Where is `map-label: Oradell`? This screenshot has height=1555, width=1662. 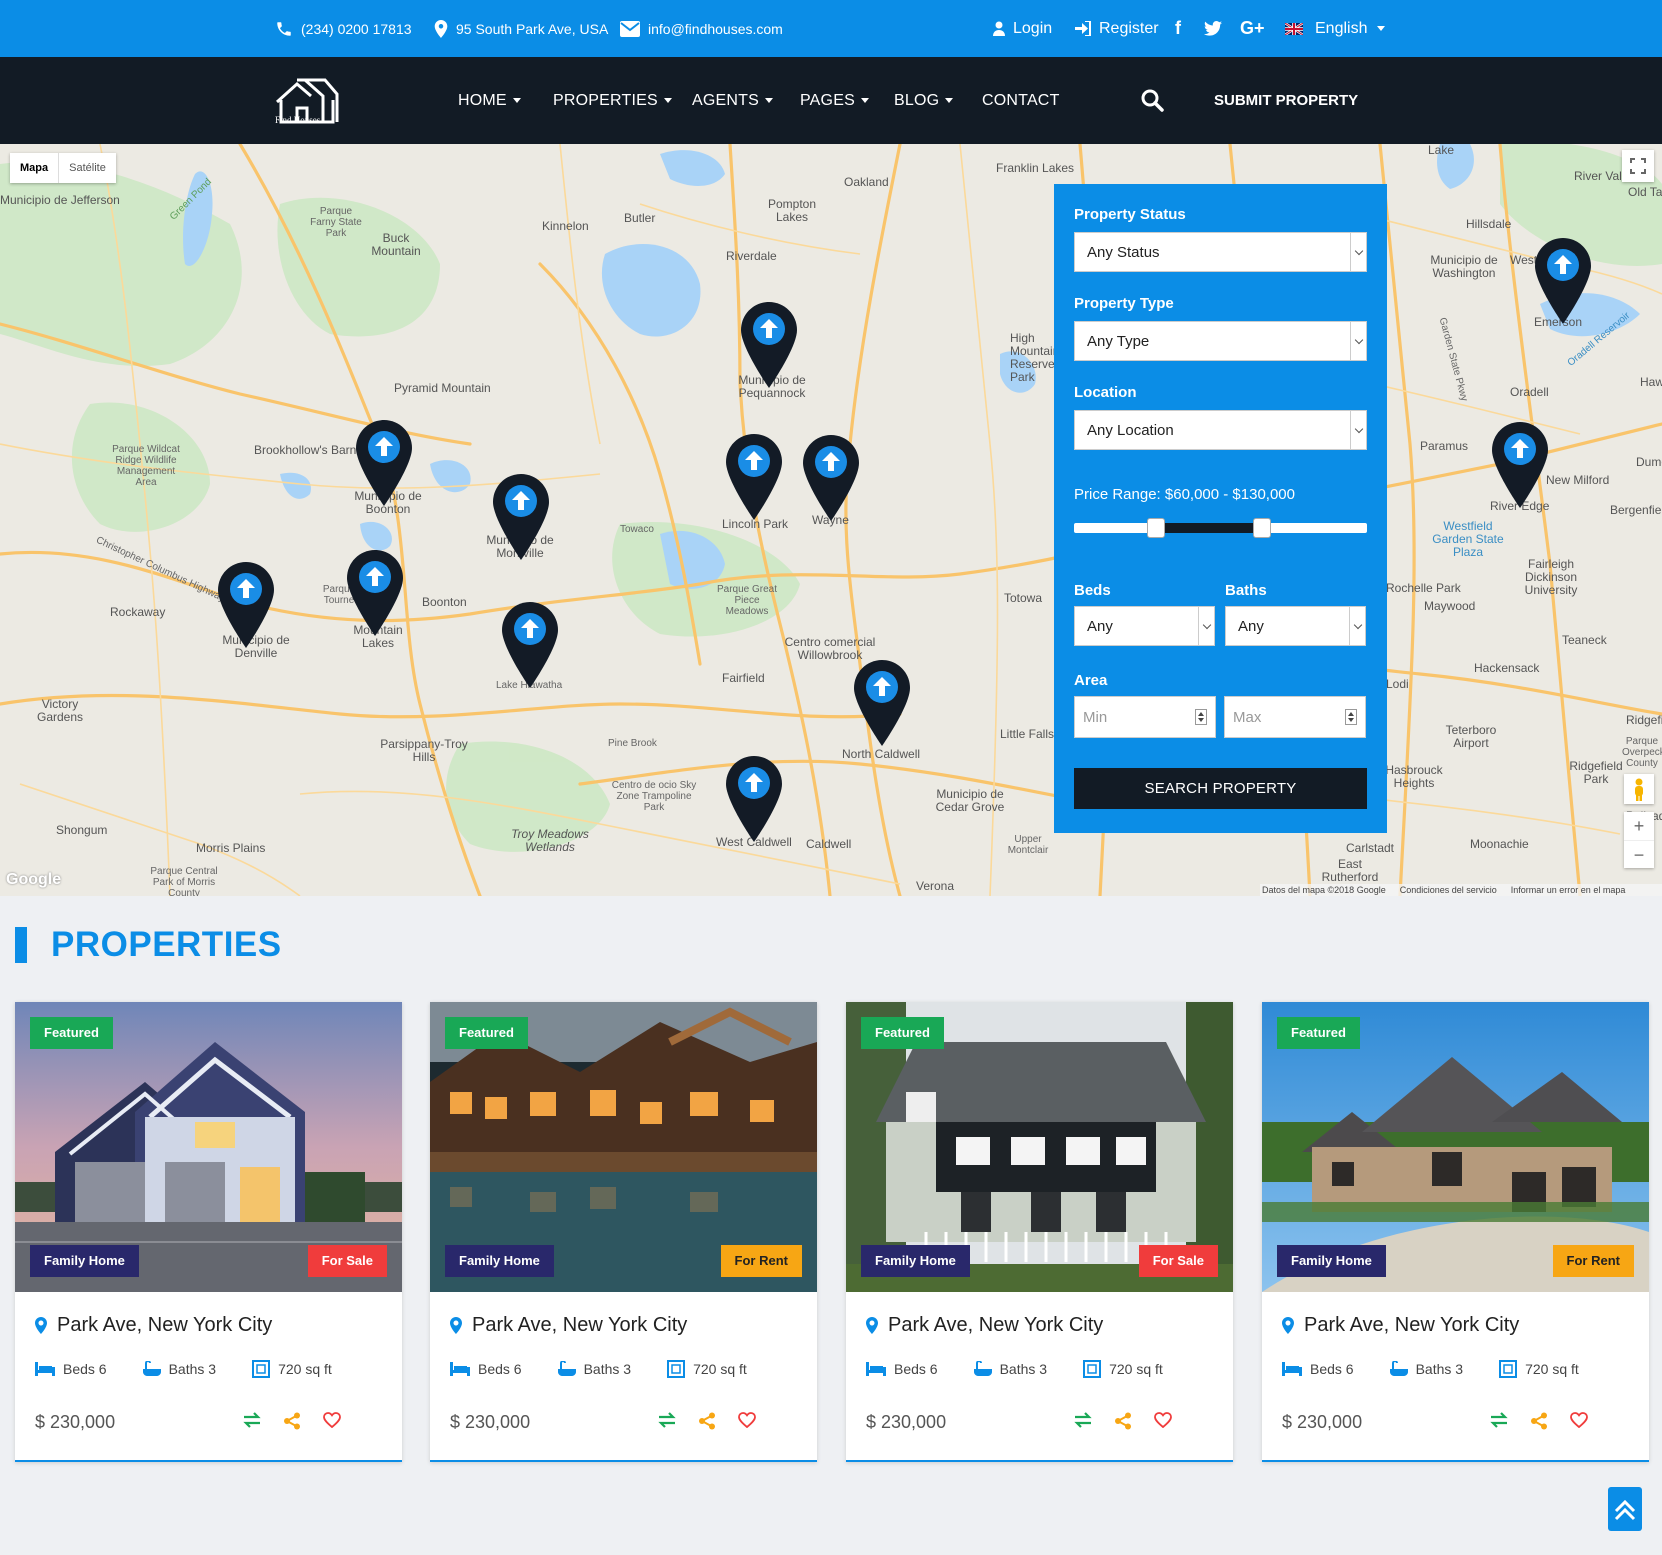
map-label: Oradell is located at coordinates (1529, 392).